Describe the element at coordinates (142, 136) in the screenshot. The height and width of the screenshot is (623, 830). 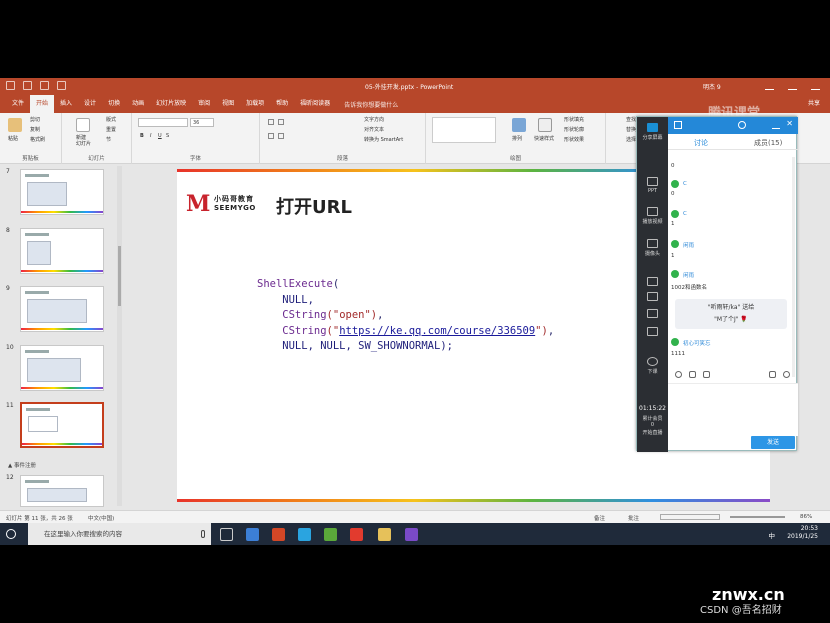
I see `bold-icon: B` at that location.